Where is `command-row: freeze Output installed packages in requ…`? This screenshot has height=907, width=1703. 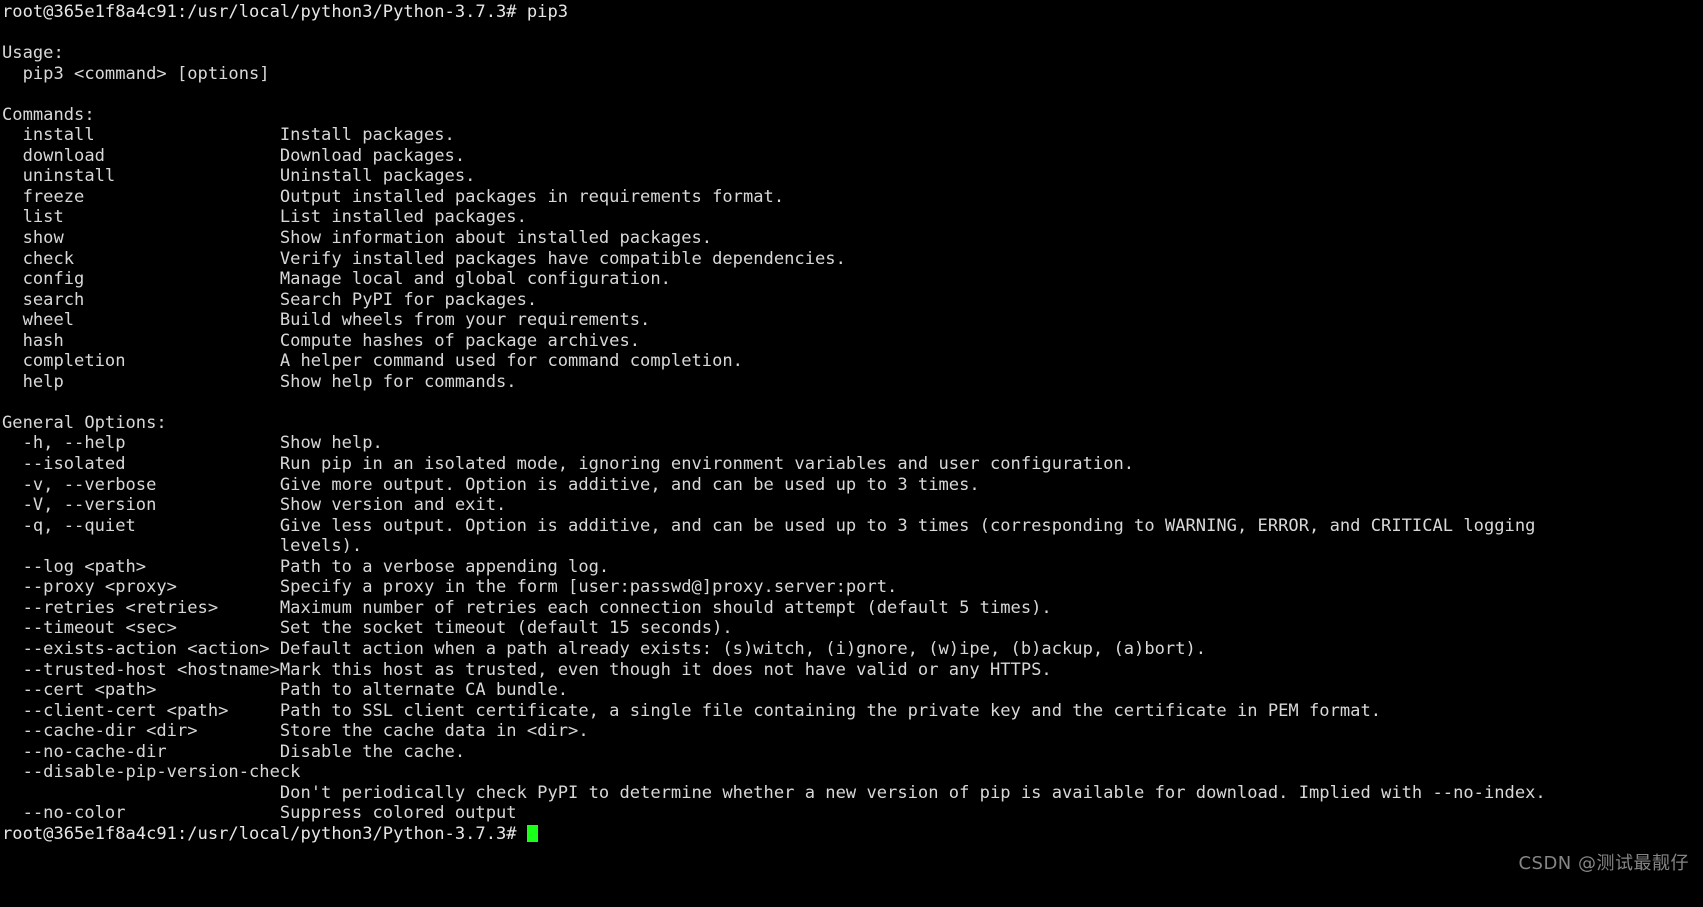
command-row: freeze Output installed packages in requ… is located at coordinates (393, 196).